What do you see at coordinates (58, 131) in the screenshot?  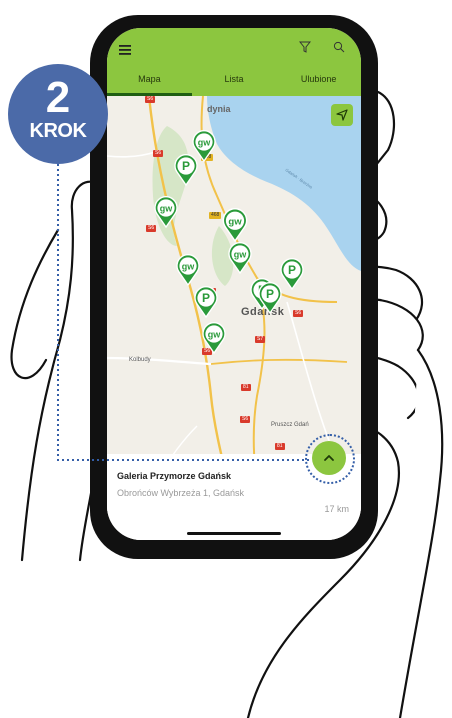 I see `step-label: KROK` at bounding box center [58, 131].